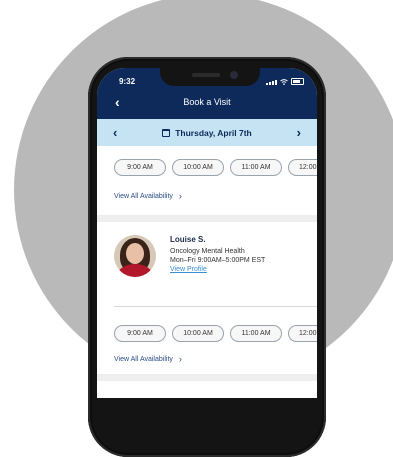 The height and width of the screenshot is (457, 393). What do you see at coordinates (207, 251) in the screenshot?
I see `provider-specialty: Oncology Mental Health` at bounding box center [207, 251].